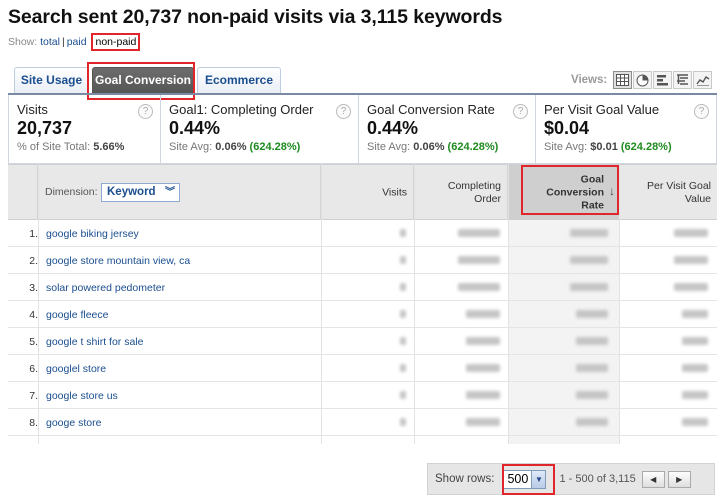 The height and width of the screenshot is (501, 719). I want to click on prev-page-button: ◀, so click(653, 479).